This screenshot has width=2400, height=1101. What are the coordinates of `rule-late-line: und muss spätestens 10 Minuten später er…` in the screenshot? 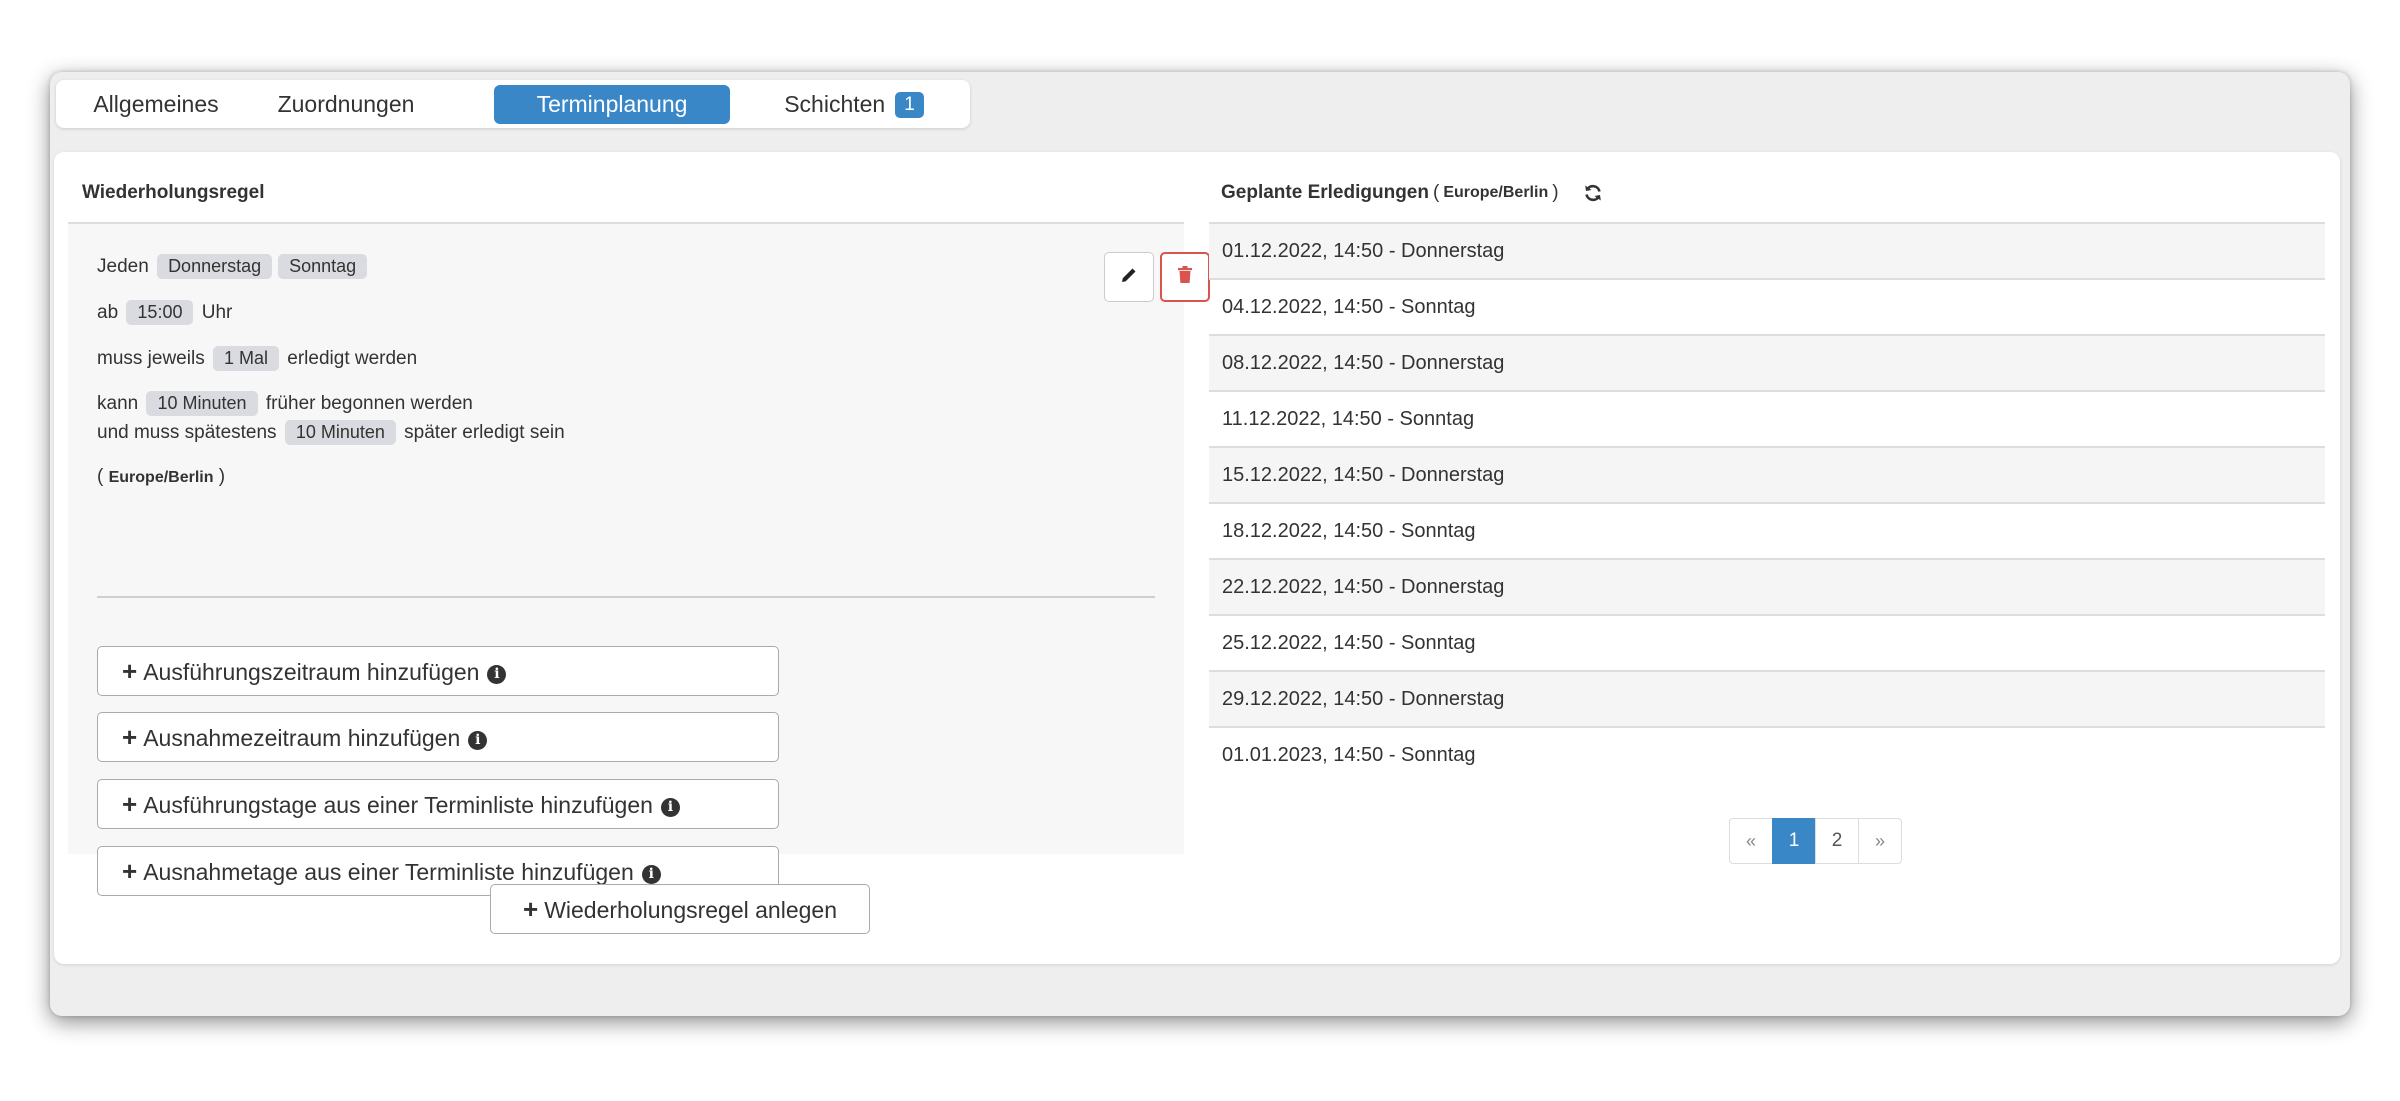 It's located at (331, 432).